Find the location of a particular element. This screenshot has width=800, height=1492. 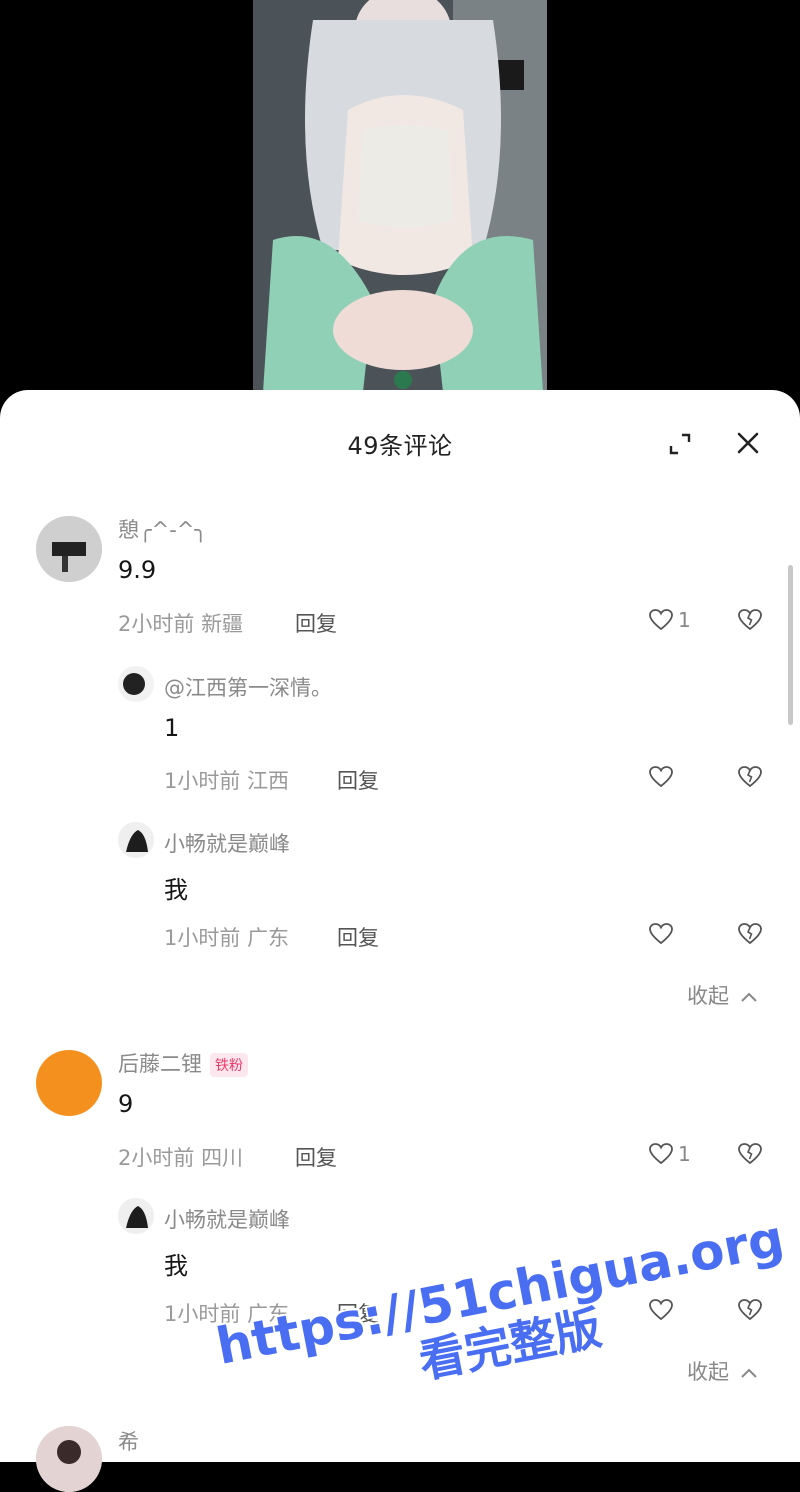

comment-author: 后藤二锂 is located at coordinates (160, 1064).